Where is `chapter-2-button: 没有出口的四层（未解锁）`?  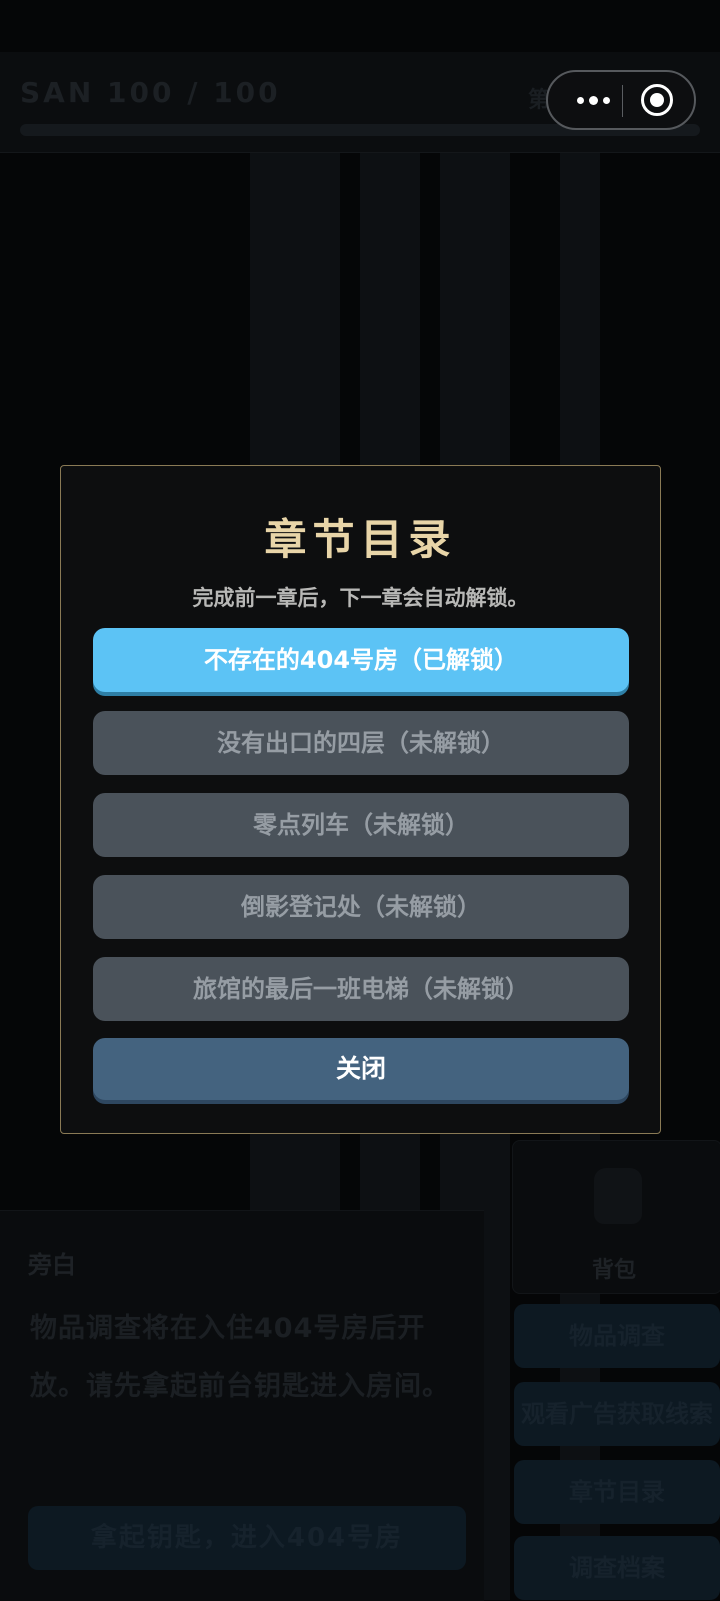
chapter-2-button: 没有出口的四层（未解锁） is located at coordinates (361, 743).